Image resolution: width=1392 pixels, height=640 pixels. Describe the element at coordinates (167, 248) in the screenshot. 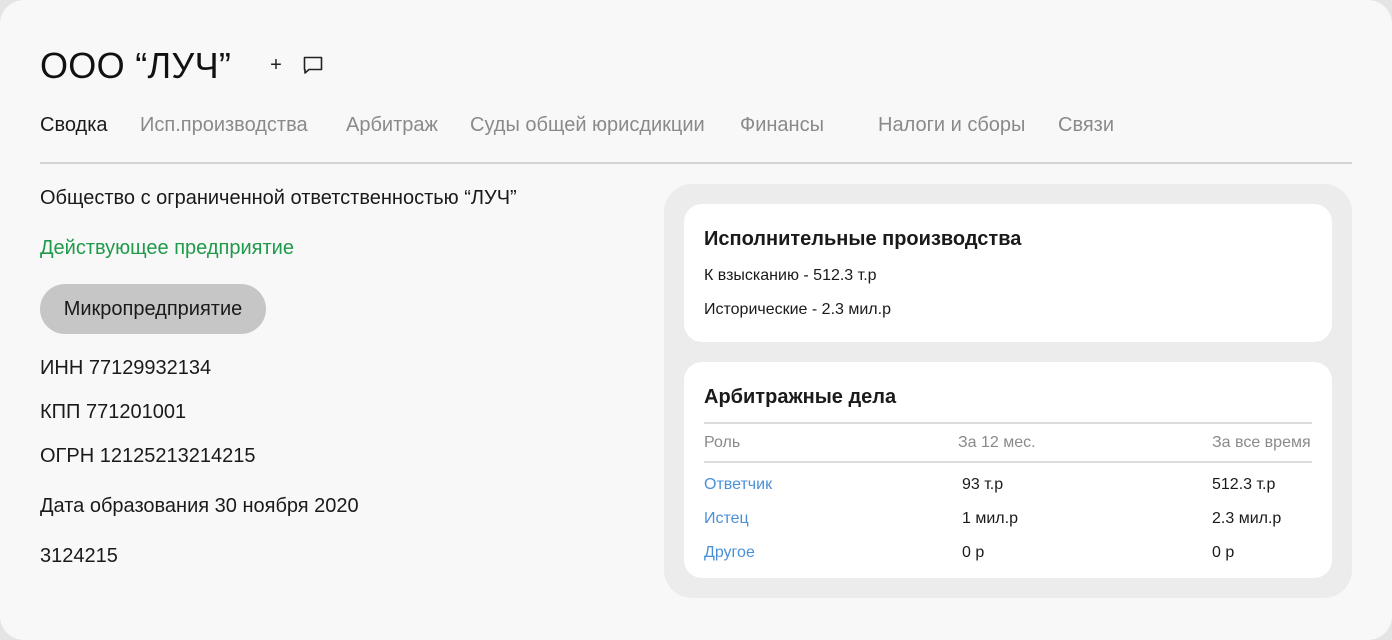

I see `status-label: Действующее предприятие` at that location.